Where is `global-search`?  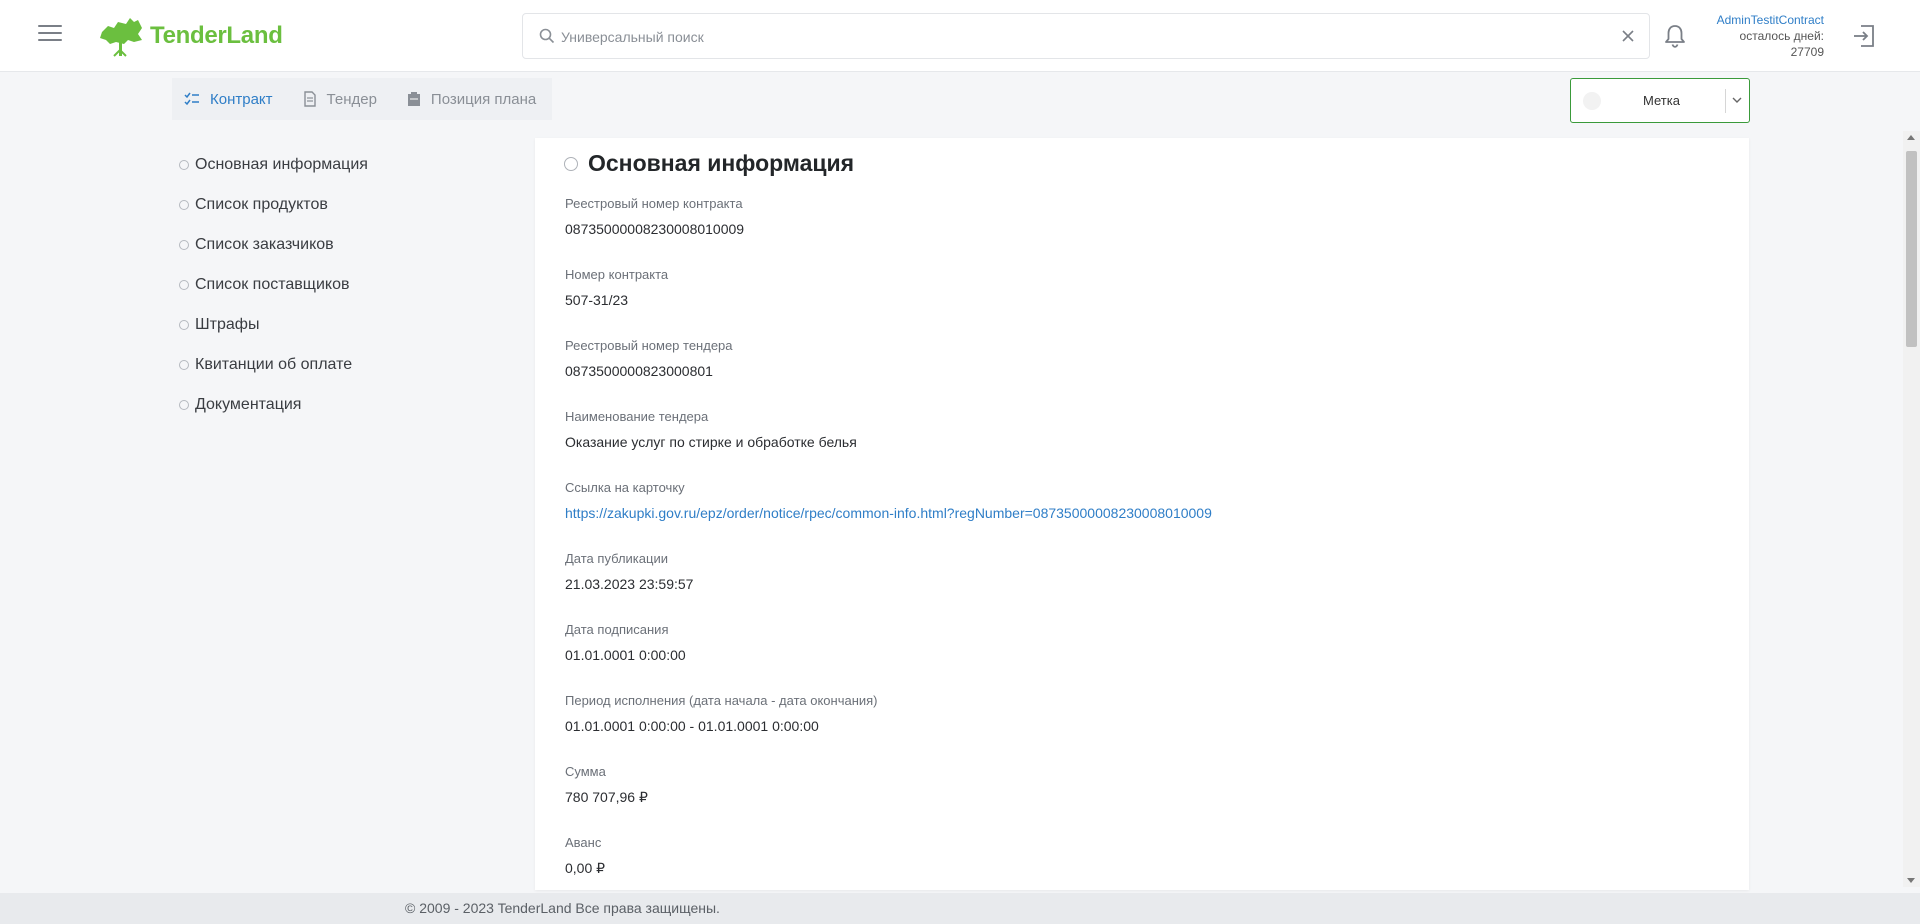
global-search is located at coordinates (1086, 36).